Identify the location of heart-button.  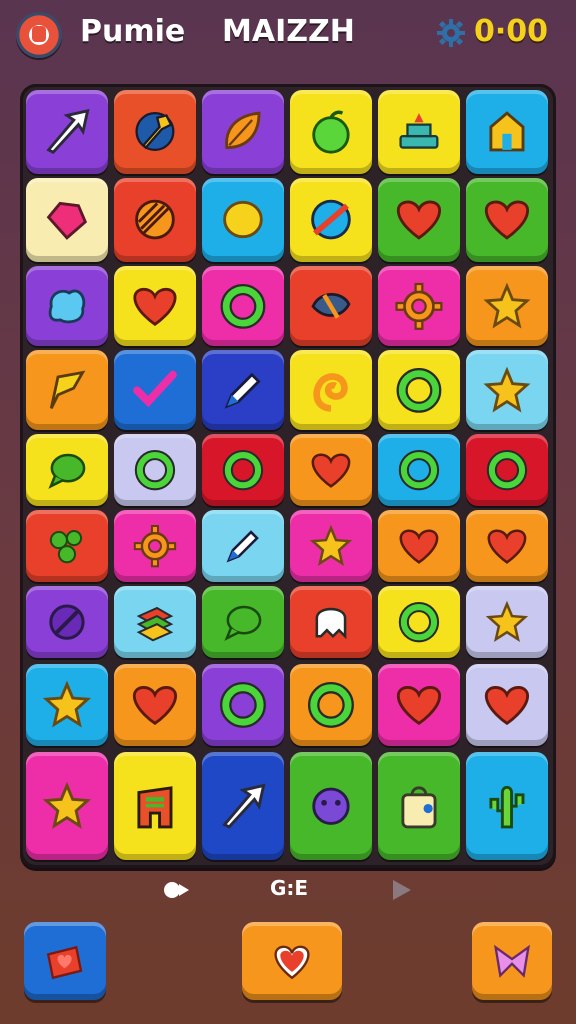
(292, 961).